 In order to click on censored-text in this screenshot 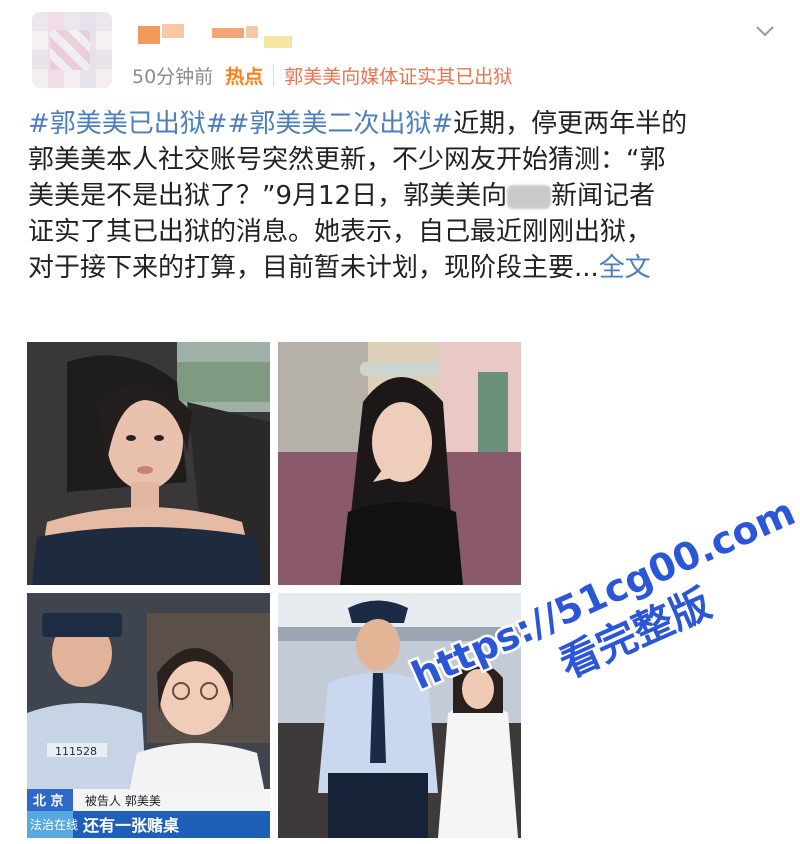, I will do `click(529, 196)`.